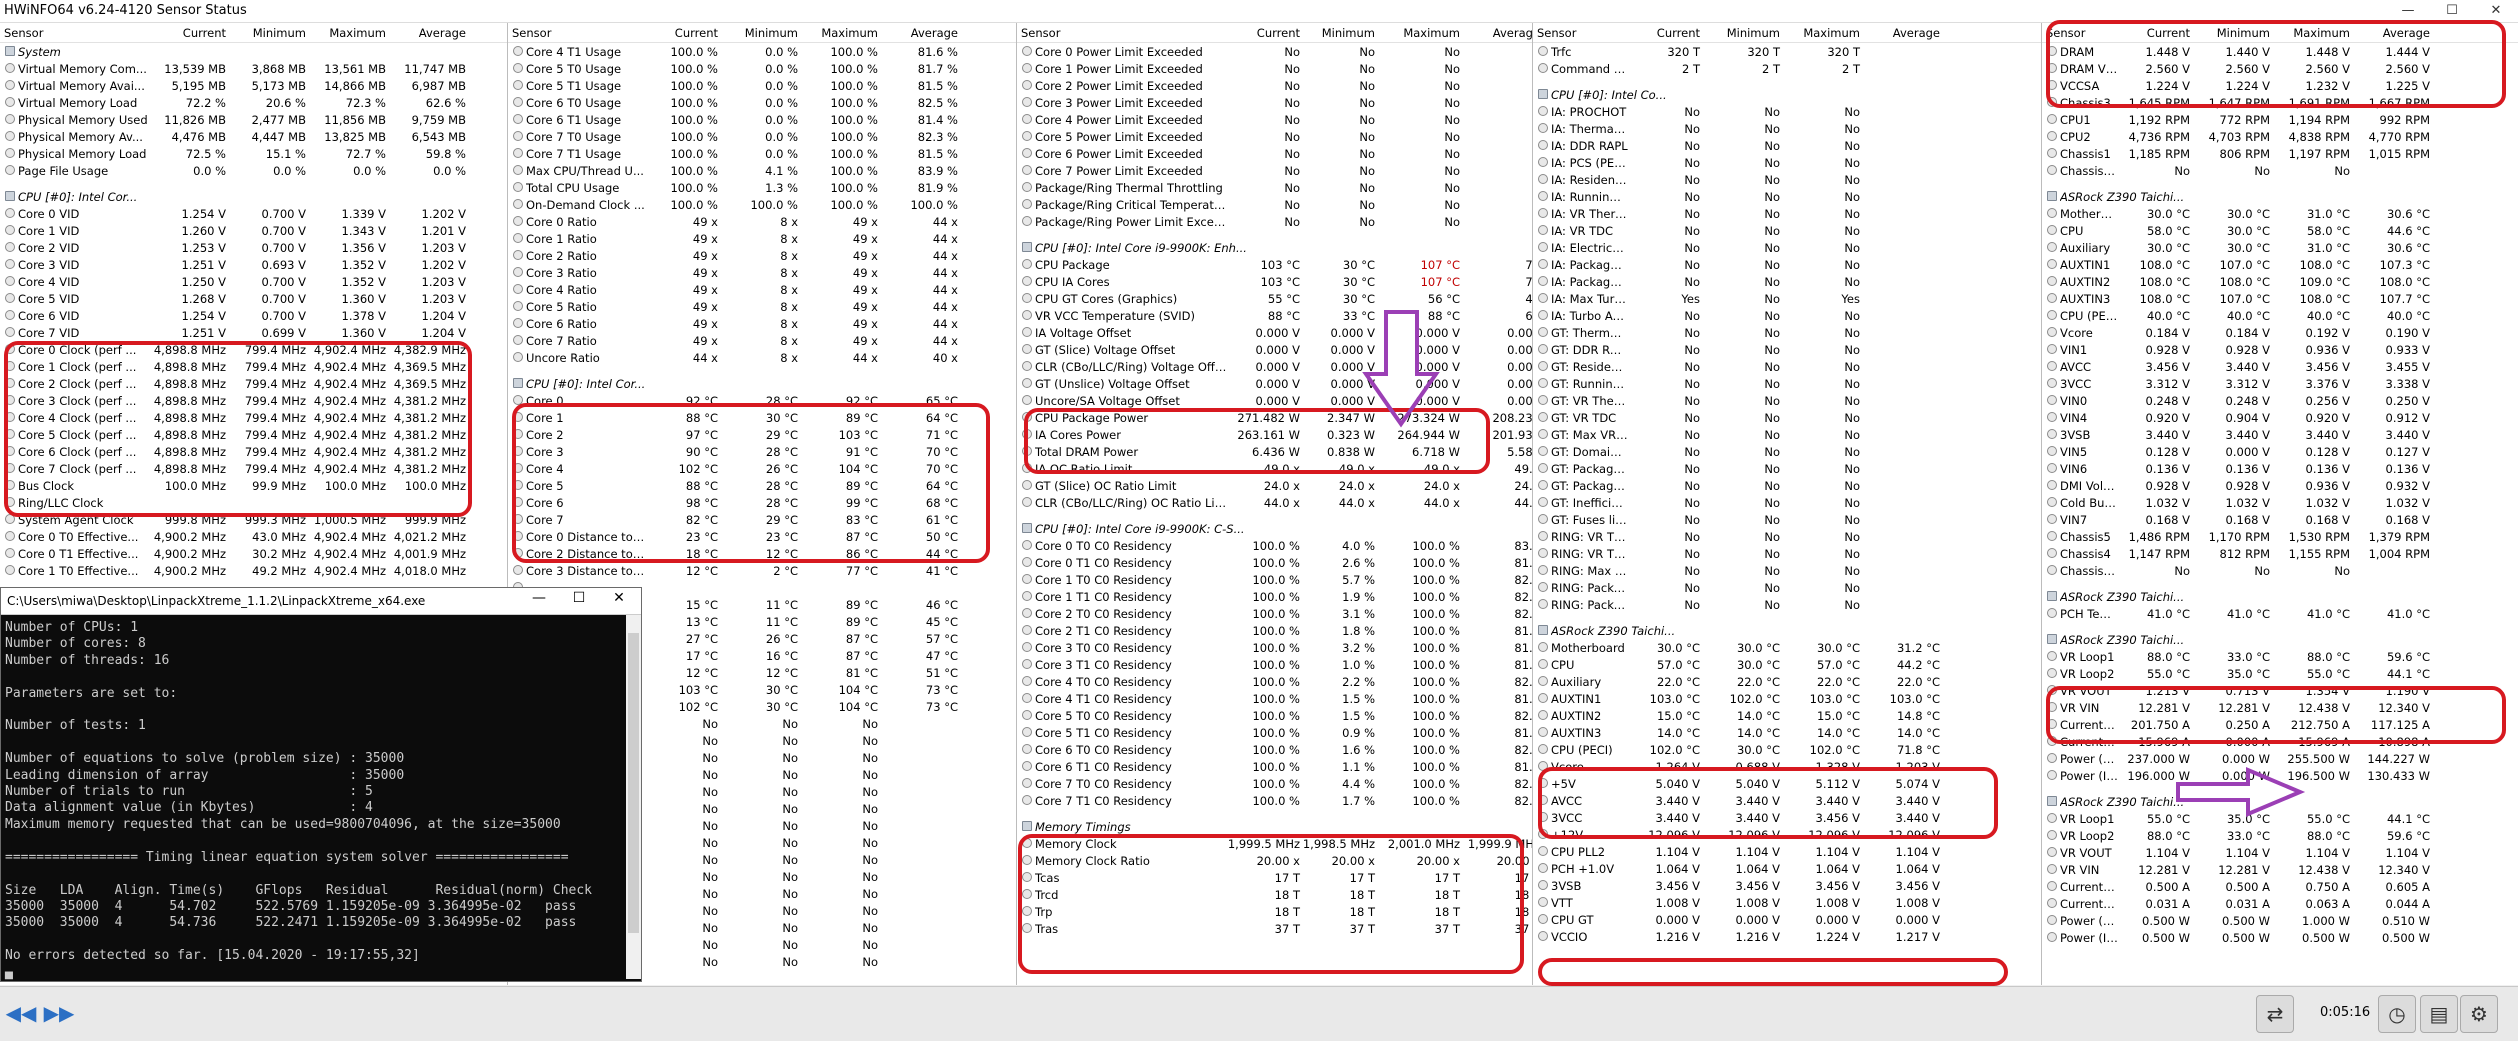 This screenshot has height=1041, width=2518. What do you see at coordinates (762, 357) in the screenshot?
I see `sensor-row: Uncore Ratio 44 x8 x 44 x 40 x` at bounding box center [762, 357].